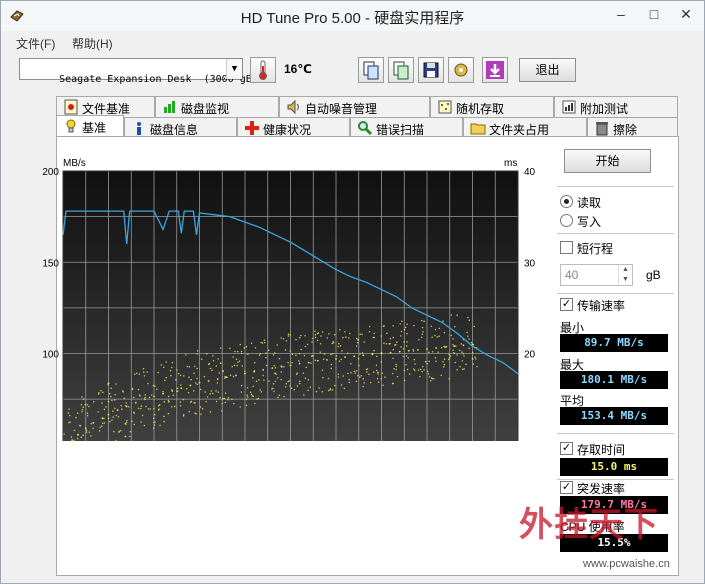 This screenshot has height=584, width=705. Describe the element at coordinates (616, 106) in the screenshot. I see `tab-extra-tests: 附加测试` at that location.